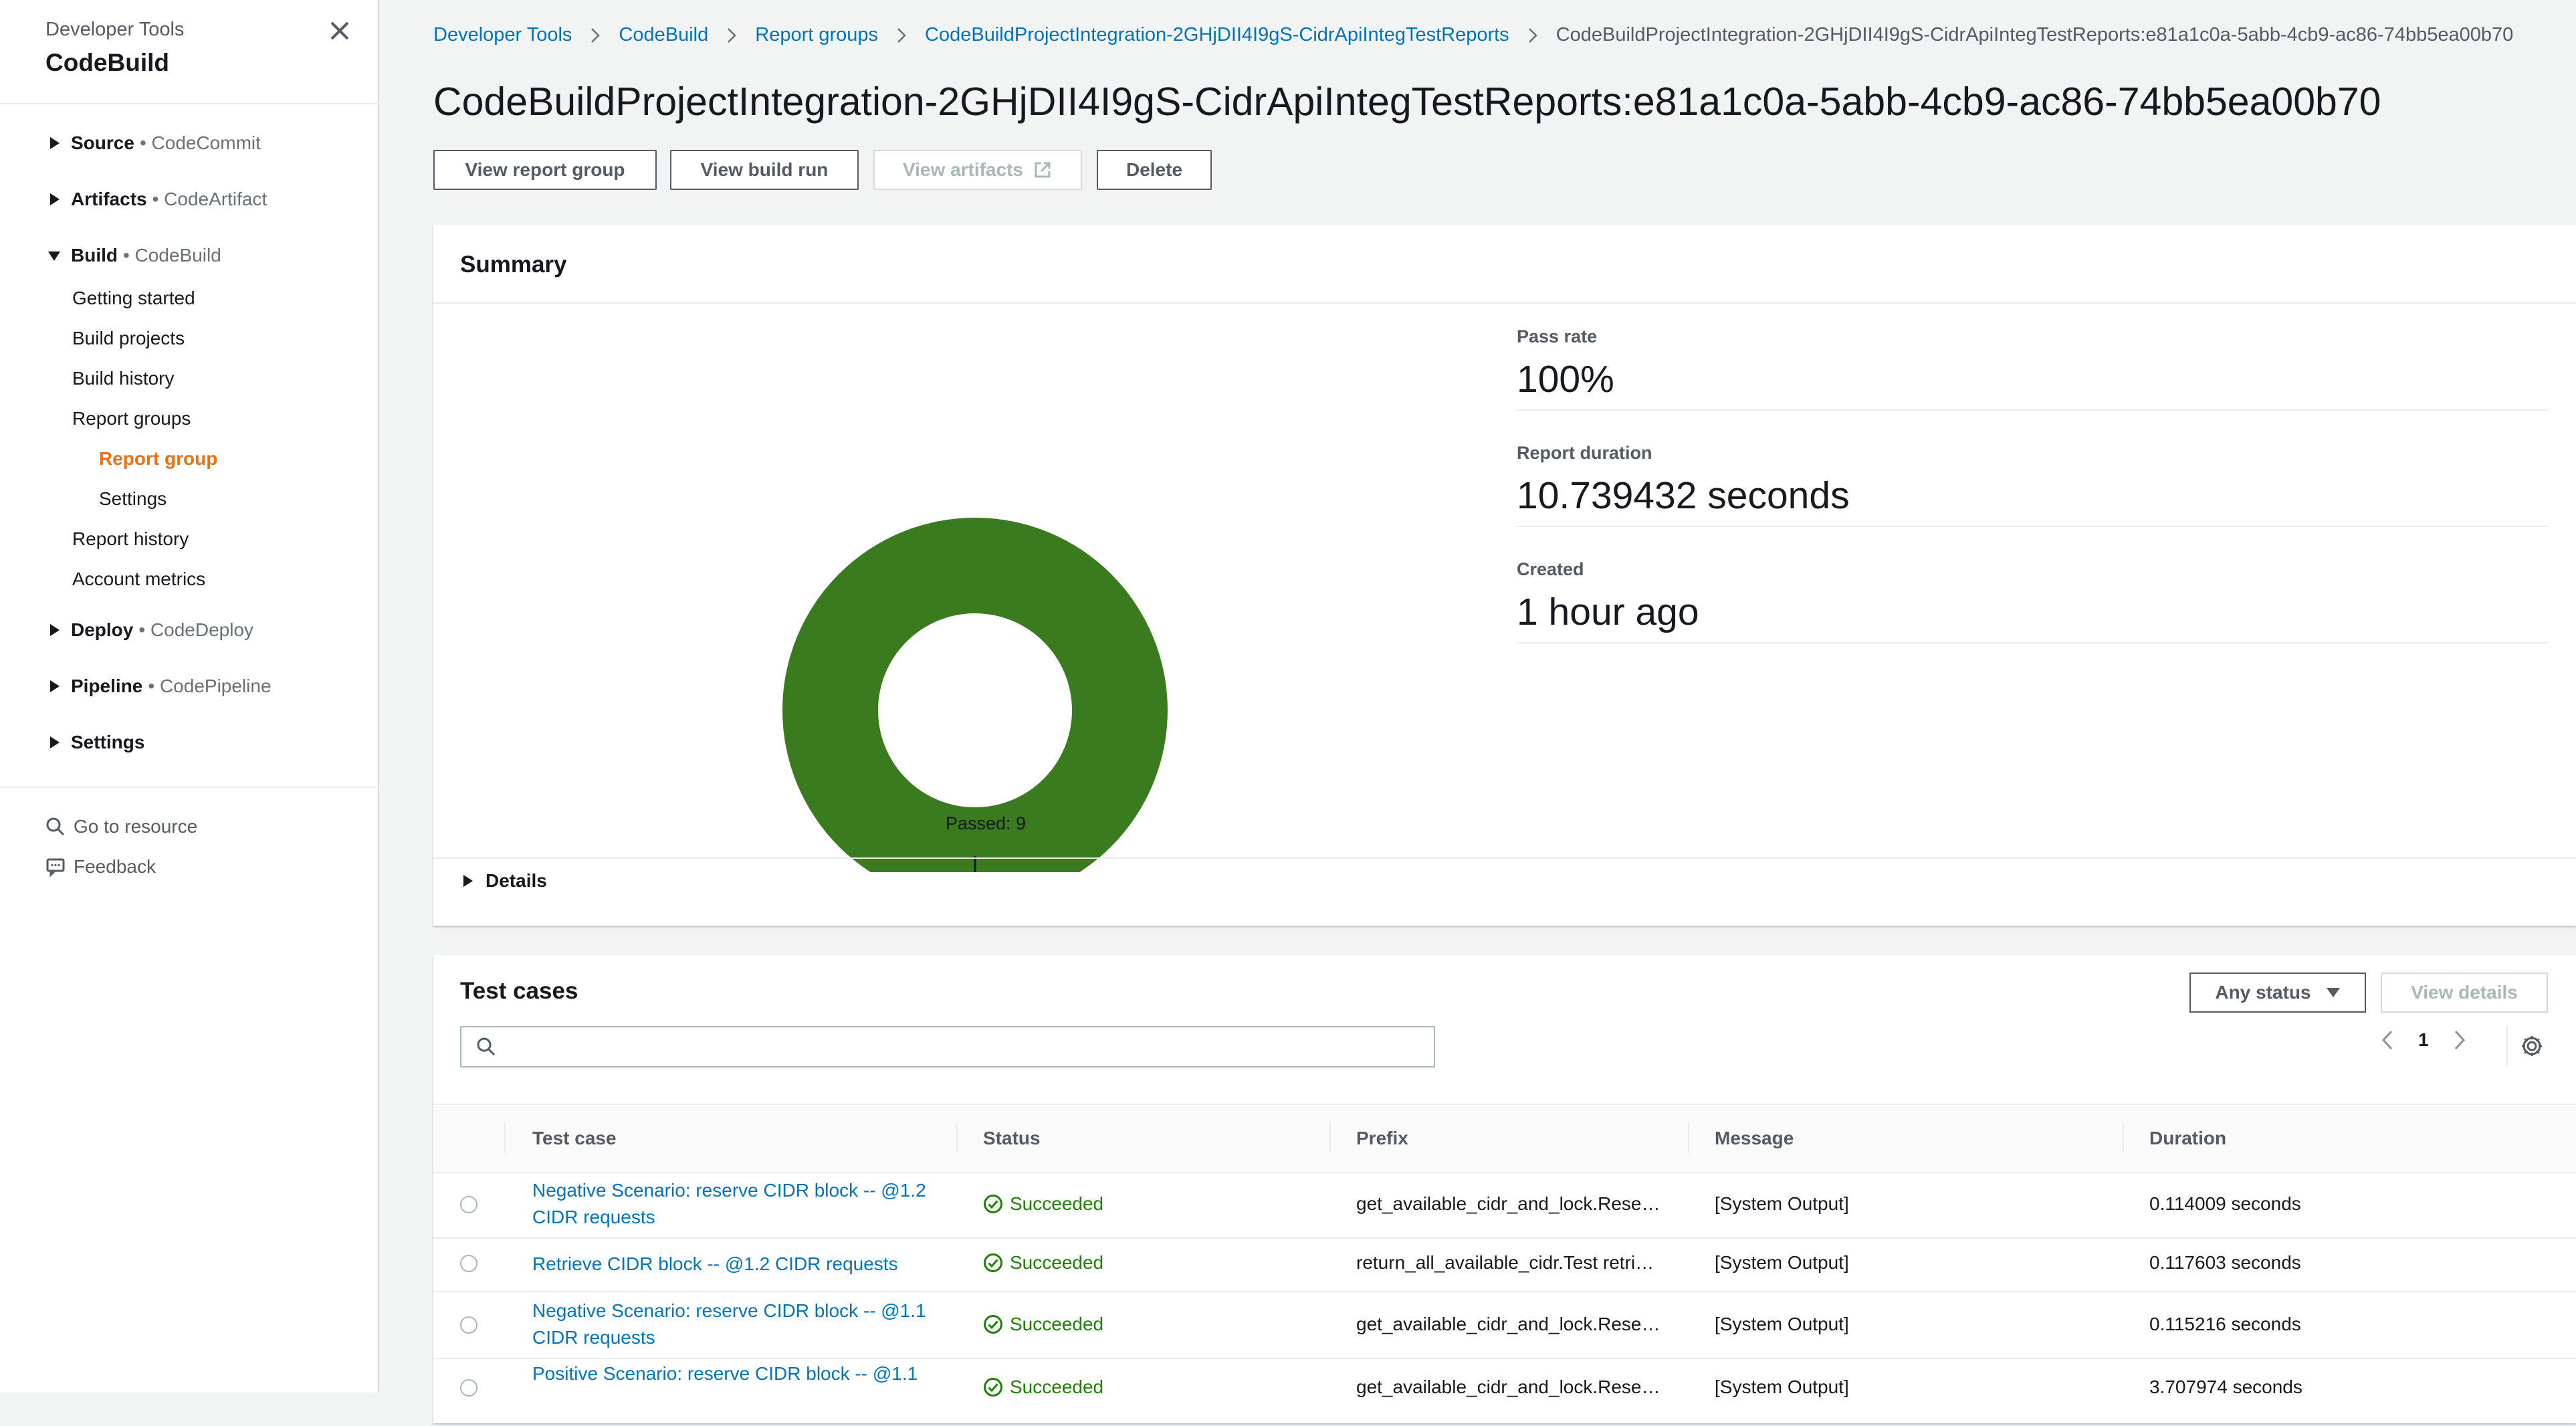 The width and height of the screenshot is (2576, 1426). Describe the element at coordinates (993, 1324) in the screenshot. I see `check-circle-icon` at that location.